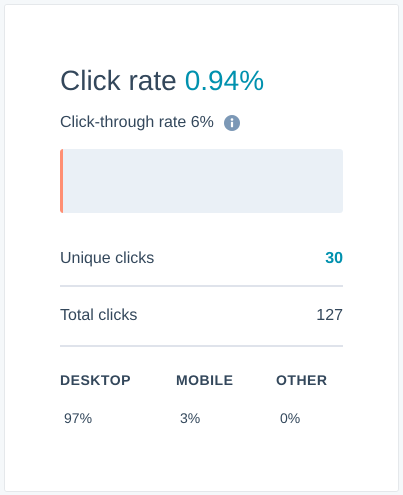 The height and width of the screenshot is (495, 403). Describe the element at coordinates (302, 380) in the screenshot. I see `device-label: OTHER` at that location.